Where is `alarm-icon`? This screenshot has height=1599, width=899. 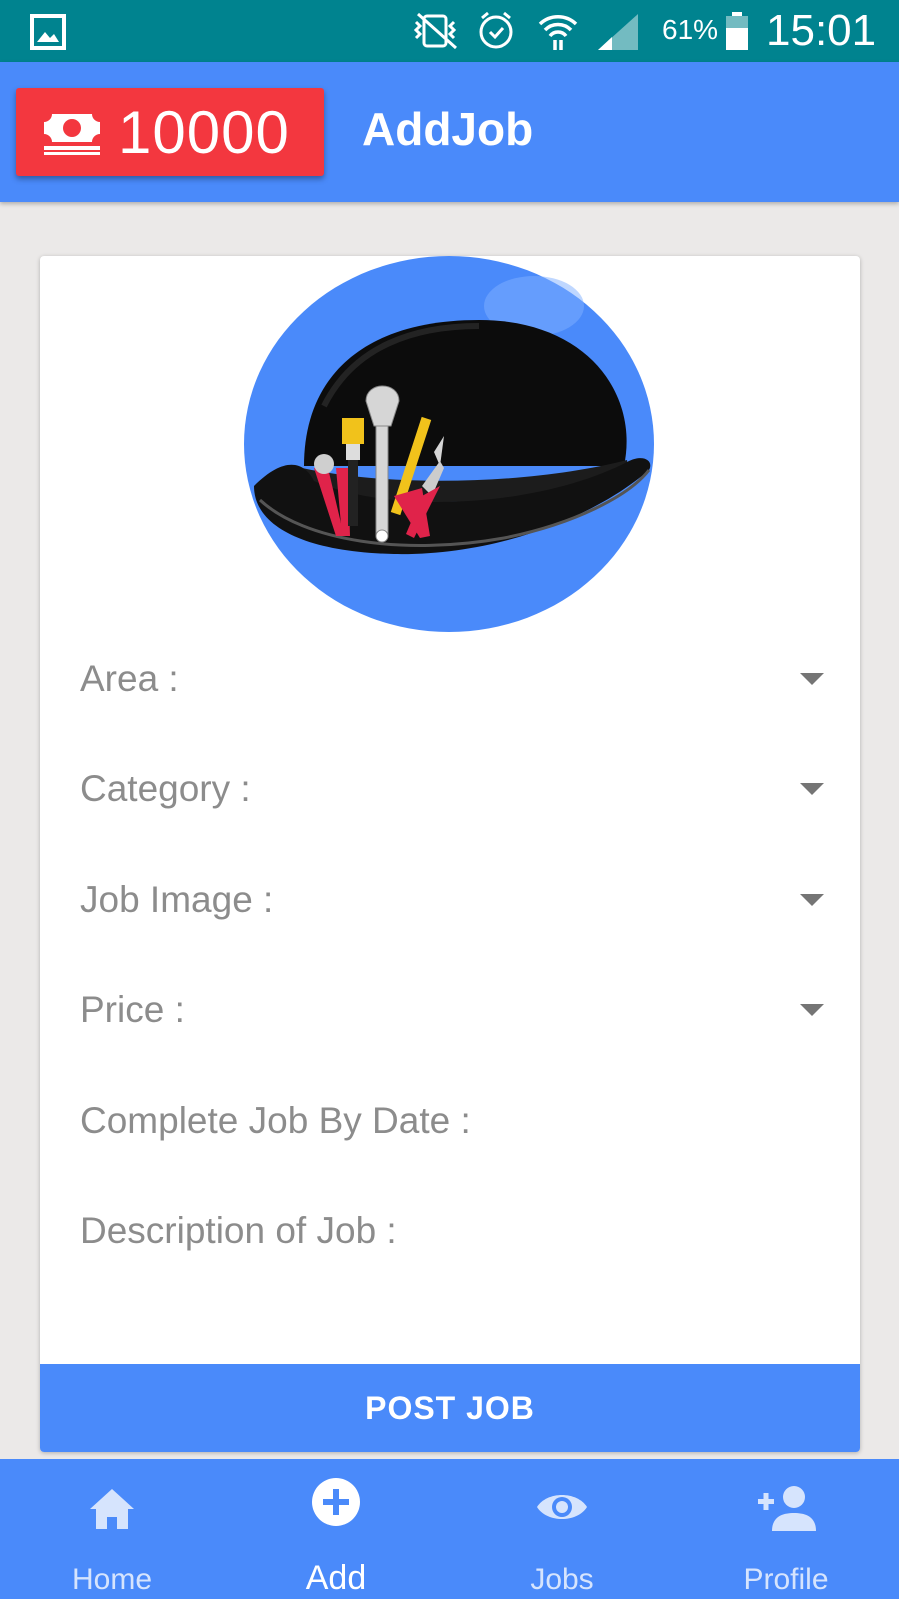 alarm-icon is located at coordinates (496, 30).